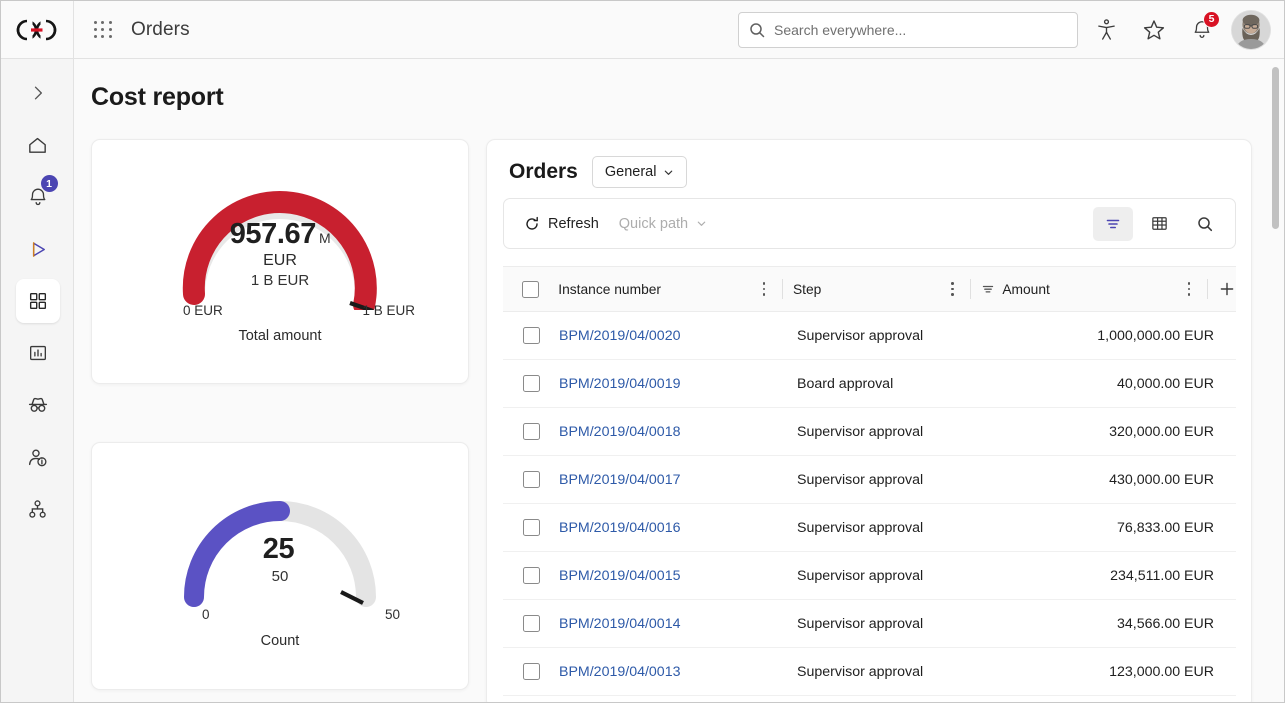 The width and height of the screenshot is (1285, 703). What do you see at coordinates (203, 310) in the screenshot?
I see `gauge-min-label: 0 EUR` at bounding box center [203, 310].